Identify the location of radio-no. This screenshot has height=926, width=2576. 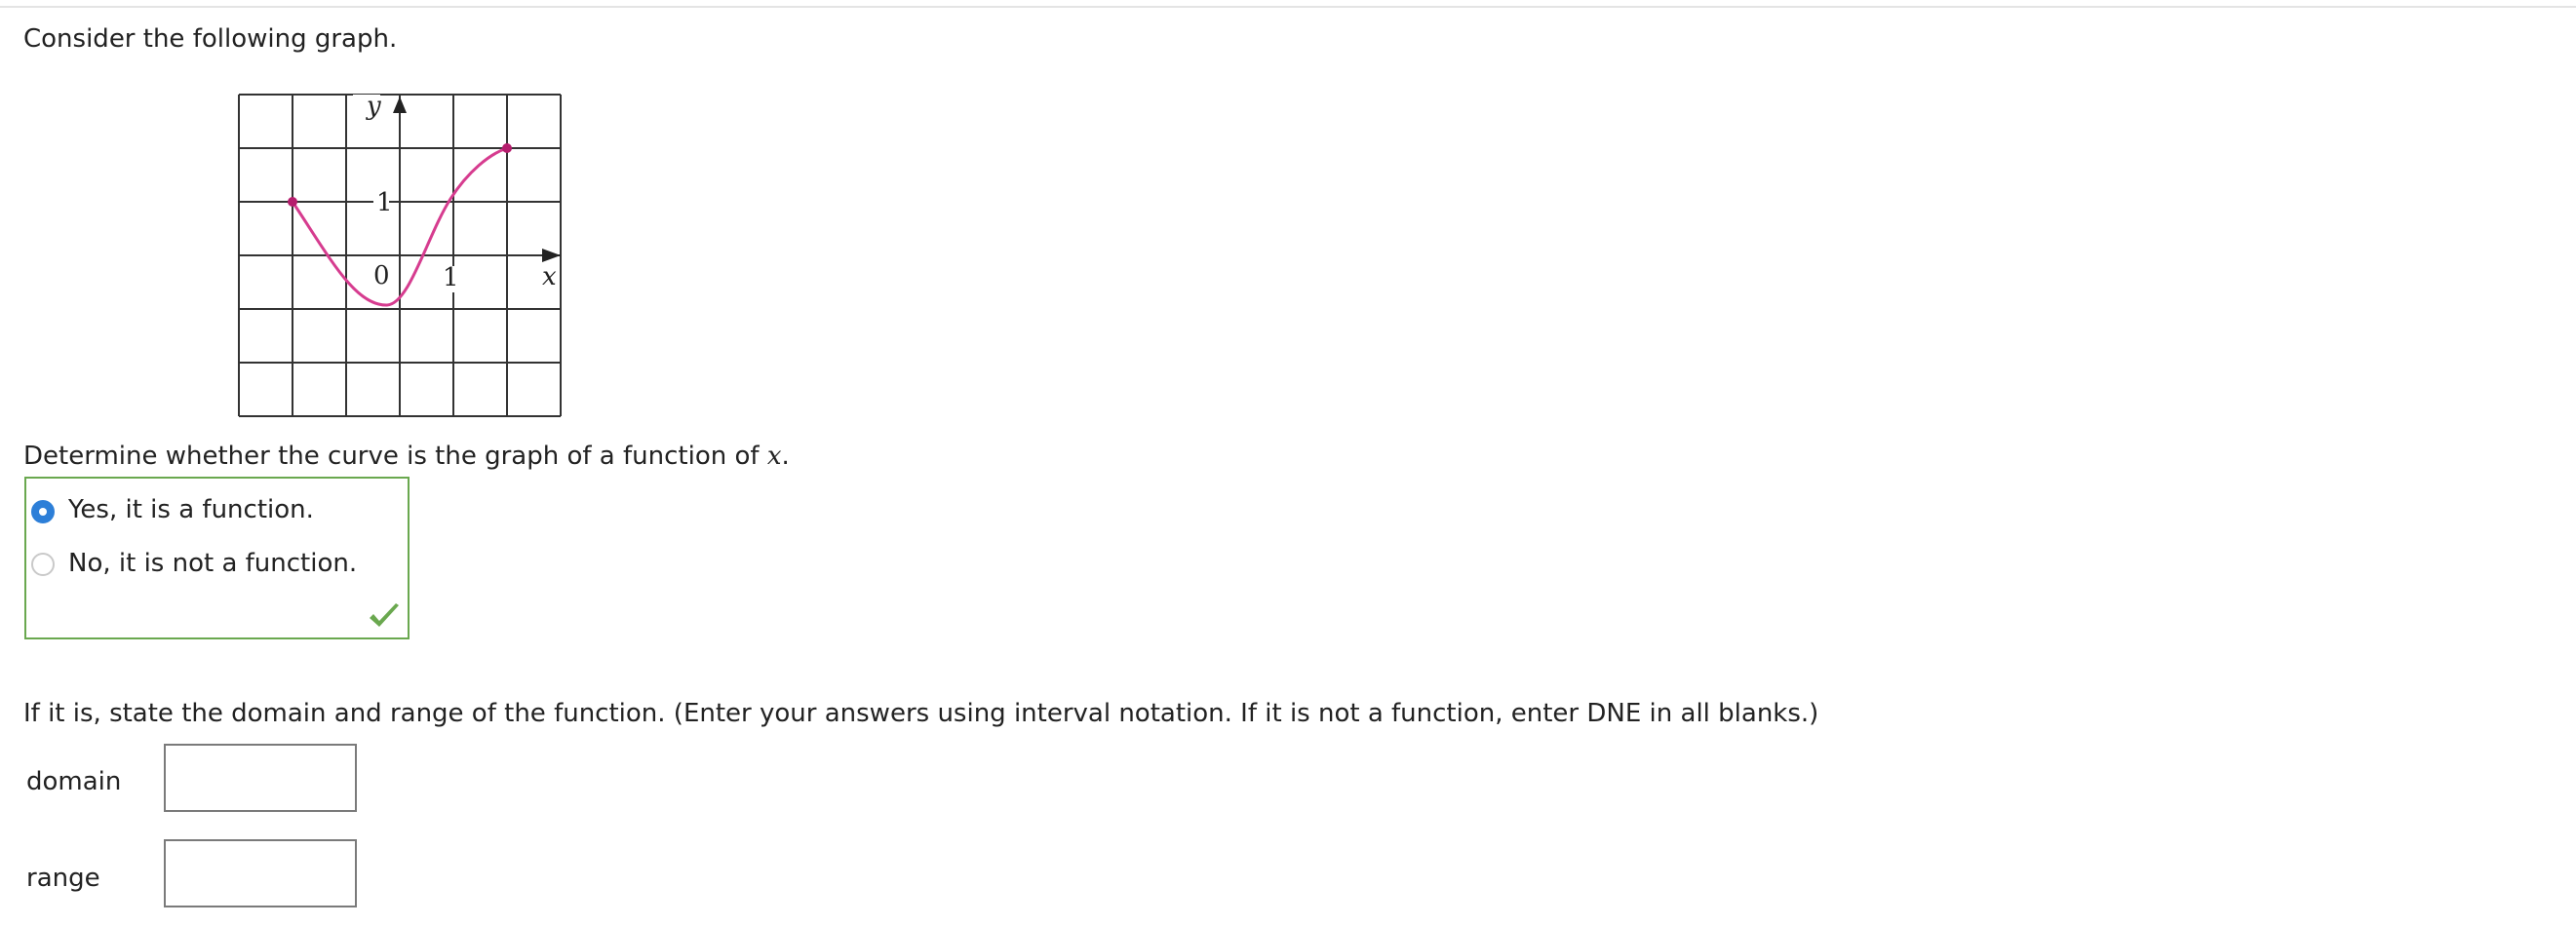
(43, 564).